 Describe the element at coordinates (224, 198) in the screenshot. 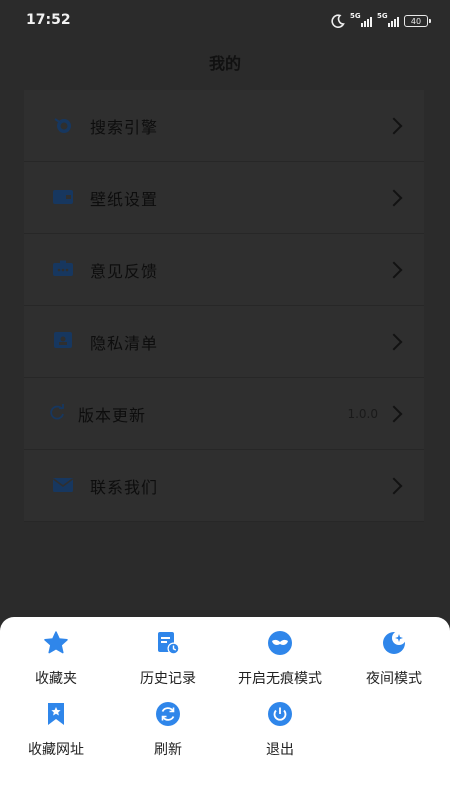

I see `menu-item-wallpaper: 壁纸设置` at that location.